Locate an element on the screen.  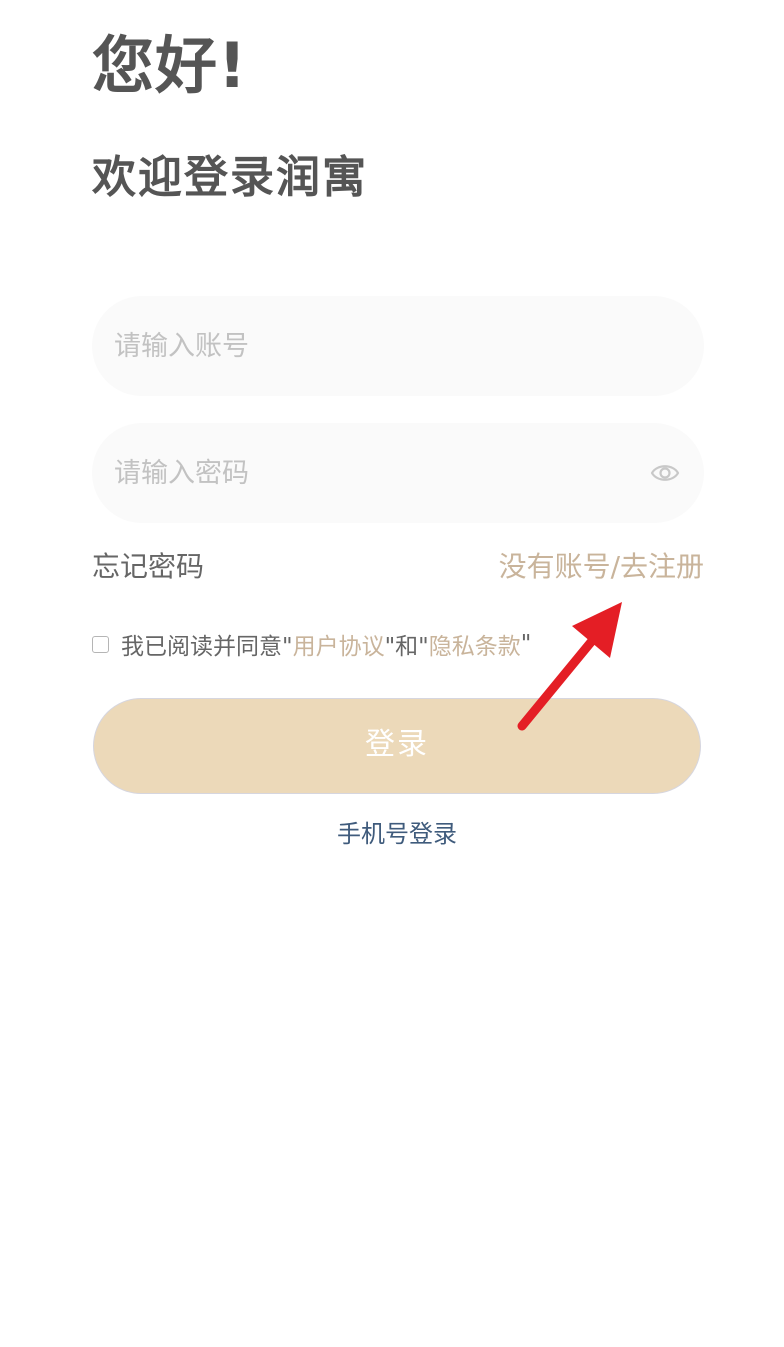
agreement-checkbox is located at coordinates (100, 644).